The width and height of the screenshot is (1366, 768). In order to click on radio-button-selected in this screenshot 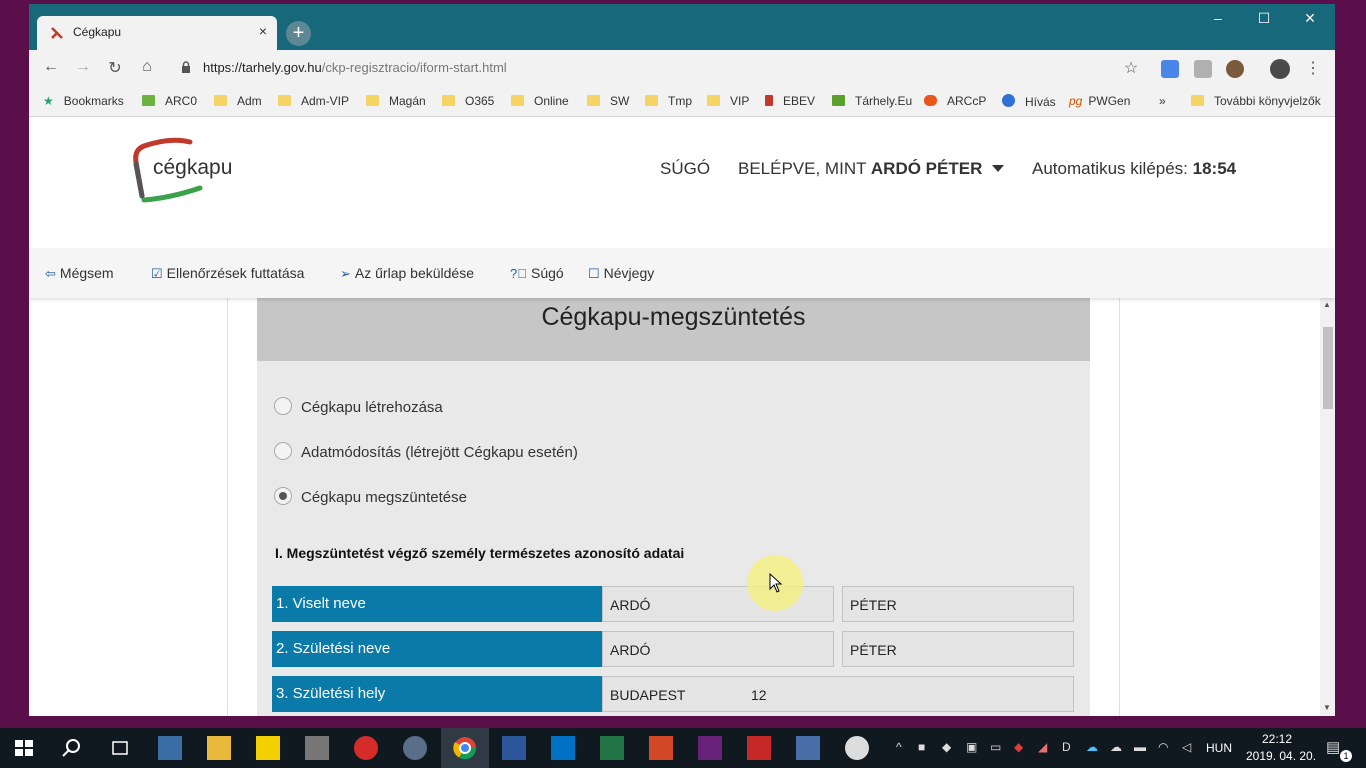, I will do `click(283, 496)`.